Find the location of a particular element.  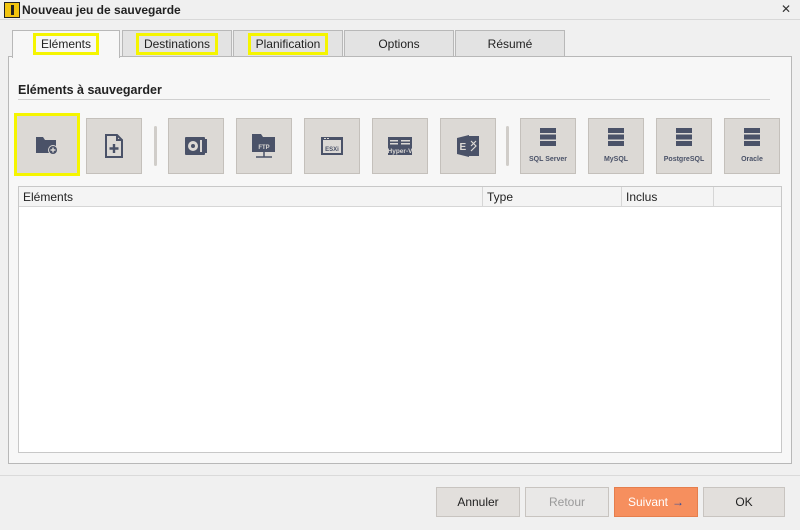

title-bar: Nouveau jeu de sauvegarde ✕ is located at coordinates (400, 10).